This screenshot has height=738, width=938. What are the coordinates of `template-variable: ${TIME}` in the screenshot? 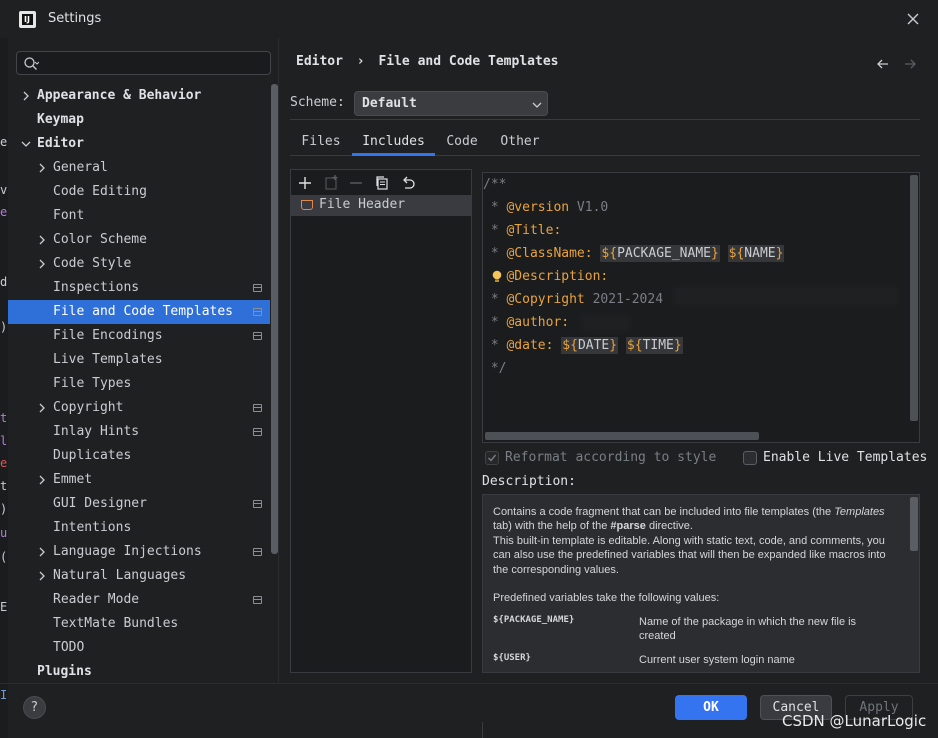 It's located at (654, 345).